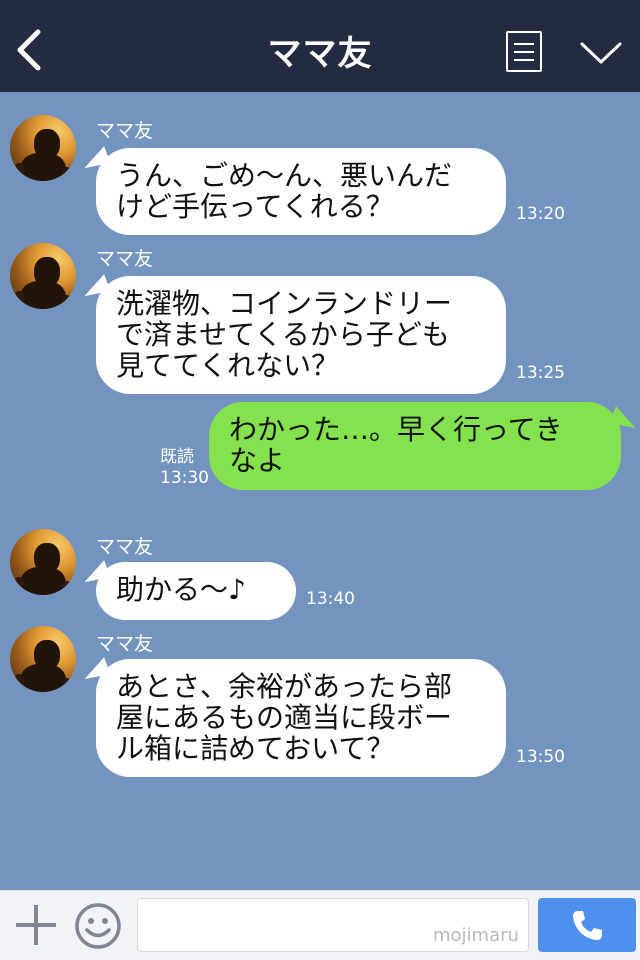 The width and height of the screenshot is (640, 960). I want to click on message-bubble: 助かる〜♪, so click(196, 591).